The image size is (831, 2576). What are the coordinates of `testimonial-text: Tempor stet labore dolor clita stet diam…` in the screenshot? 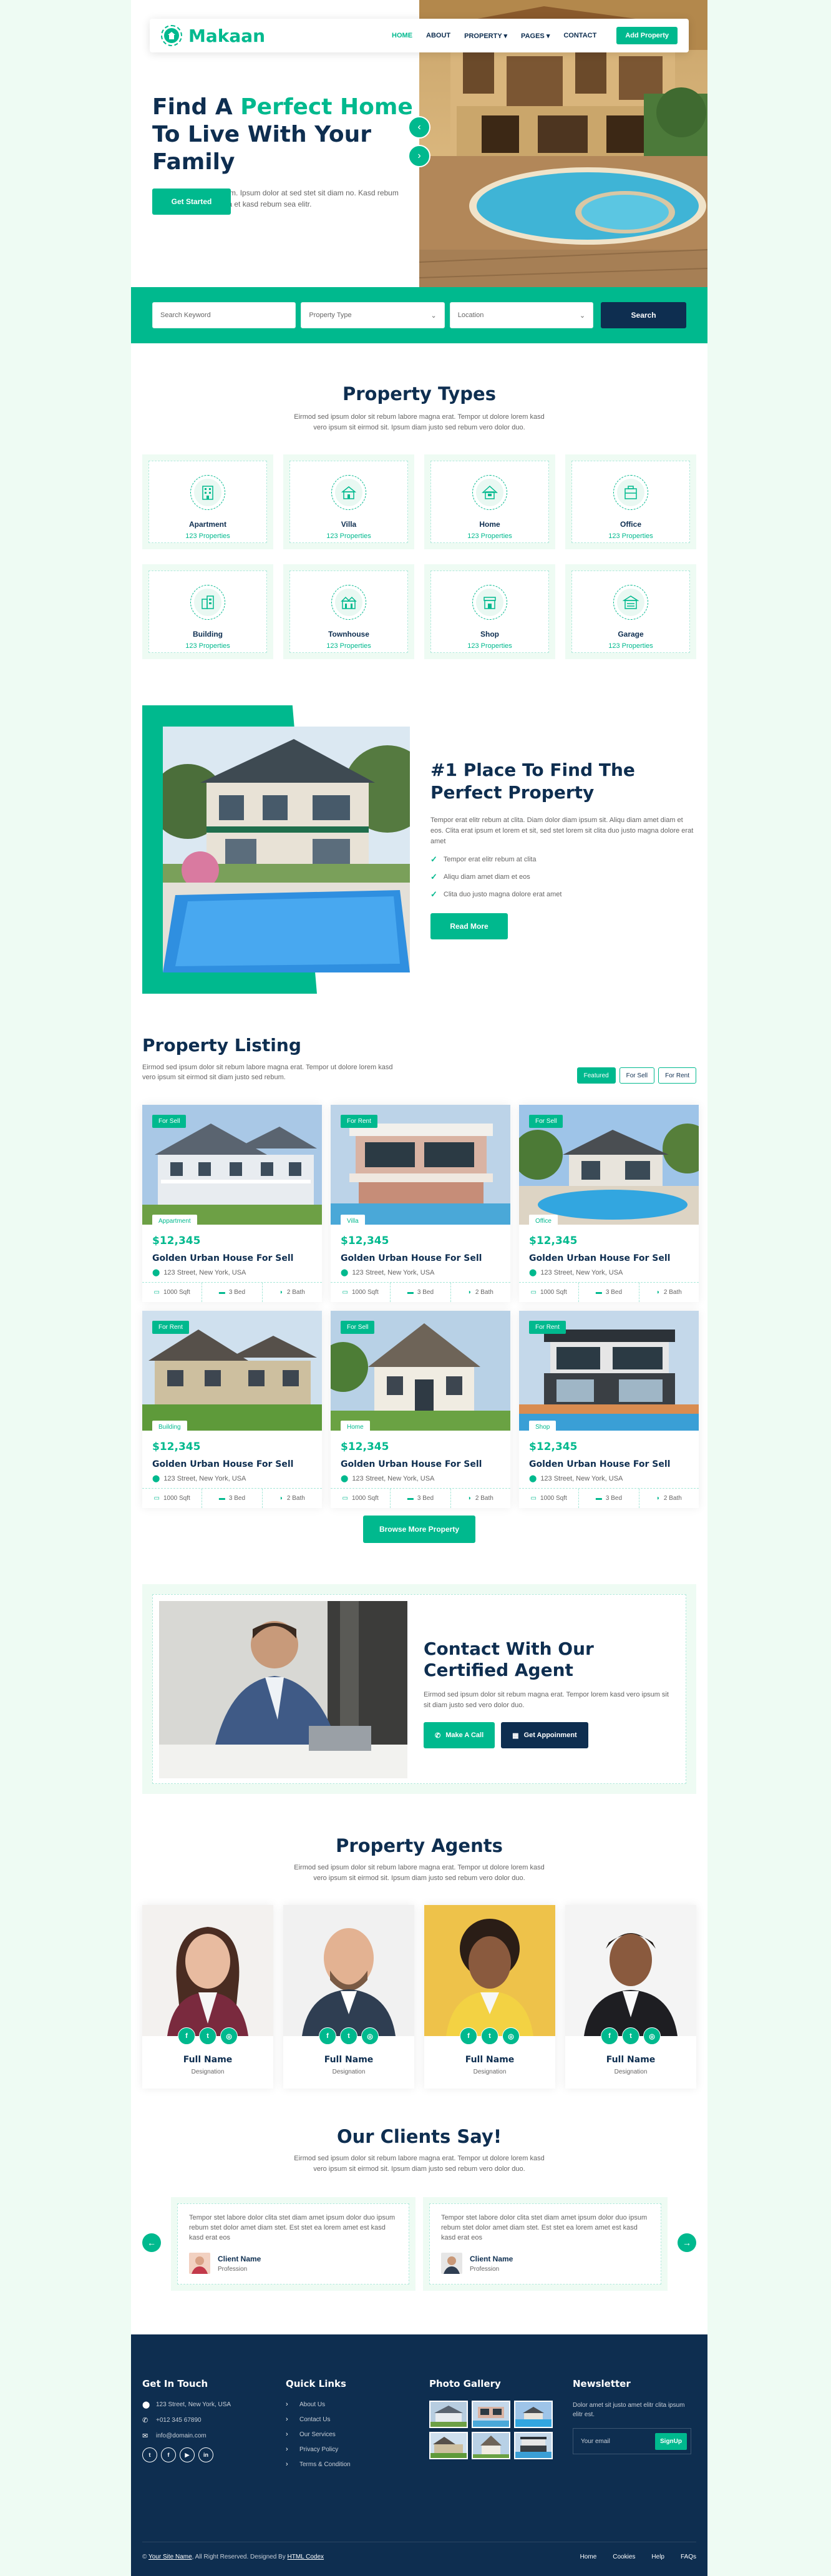 It's located at (544, 2227).